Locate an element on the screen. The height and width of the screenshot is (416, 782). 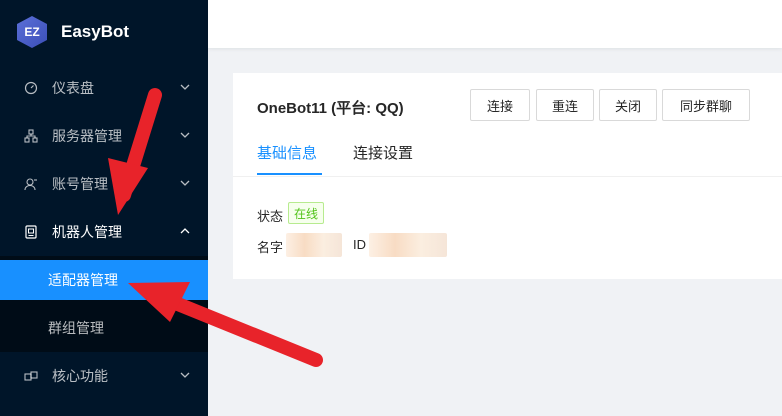
tab-connection-settings: 连接设置 is located at coordinates (383, 152).